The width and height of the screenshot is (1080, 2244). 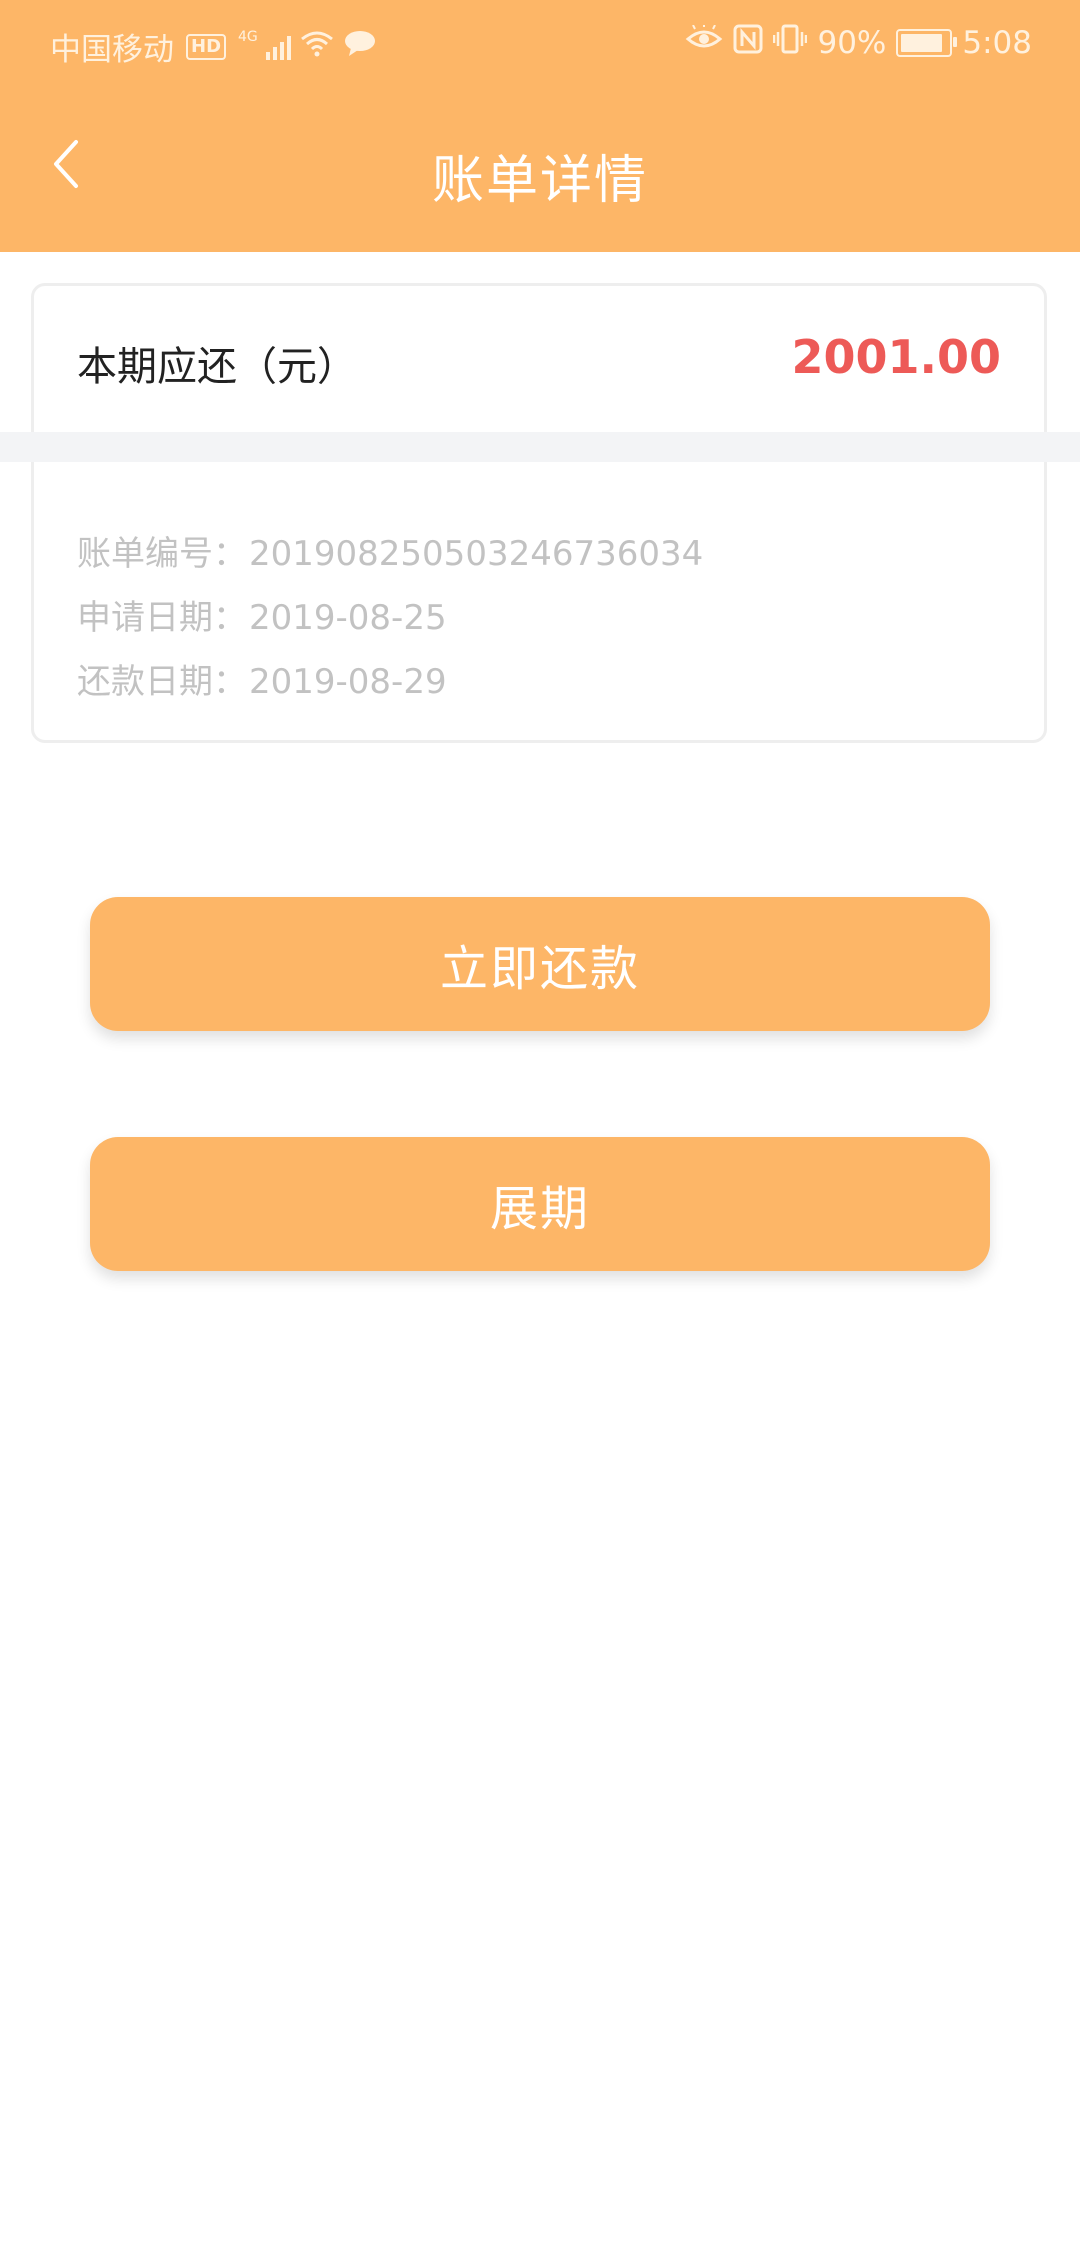 I want to click on due-amount-value: 2001.00, so click(x=896, y=357).